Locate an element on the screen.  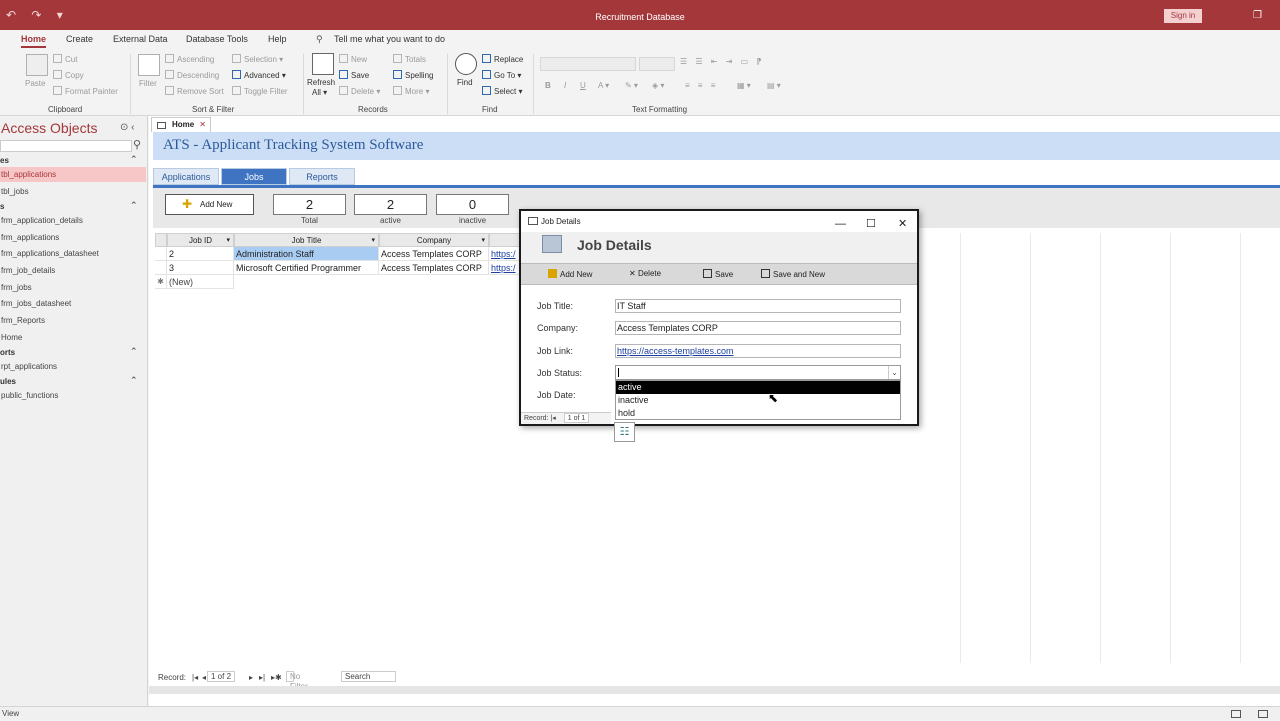
font-color-icon: A ▾ is located at coordinates (603, 85).